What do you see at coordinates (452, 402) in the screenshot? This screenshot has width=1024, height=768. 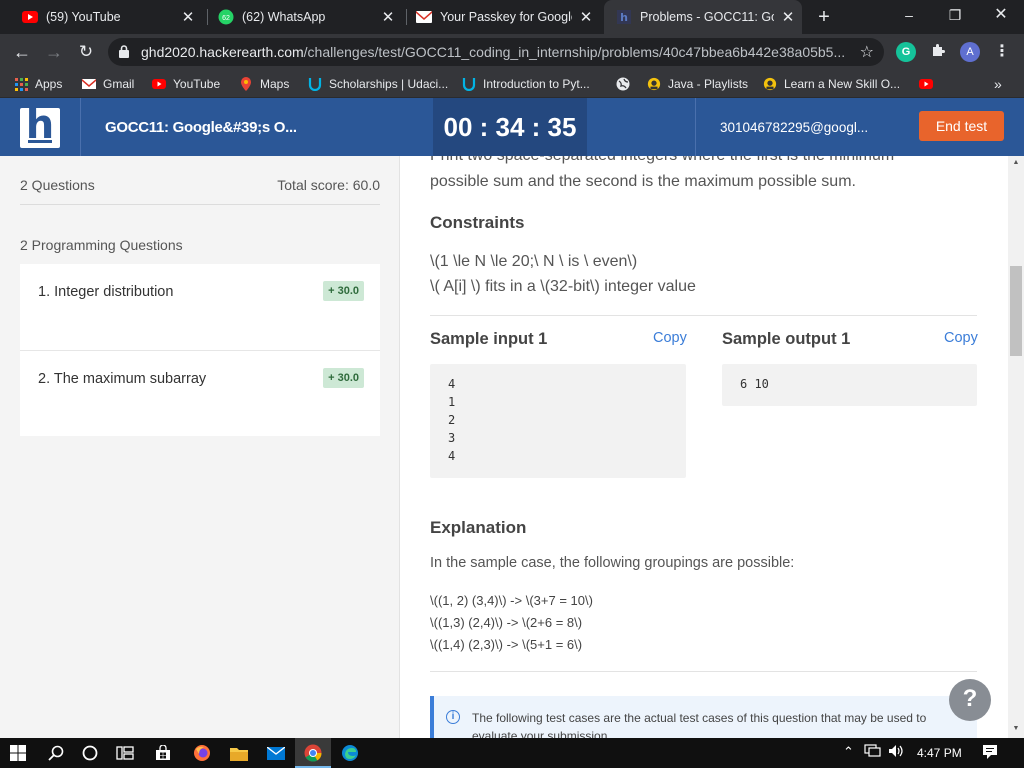 I see `sample-input-line: 1` at bounding box center [452, 402].